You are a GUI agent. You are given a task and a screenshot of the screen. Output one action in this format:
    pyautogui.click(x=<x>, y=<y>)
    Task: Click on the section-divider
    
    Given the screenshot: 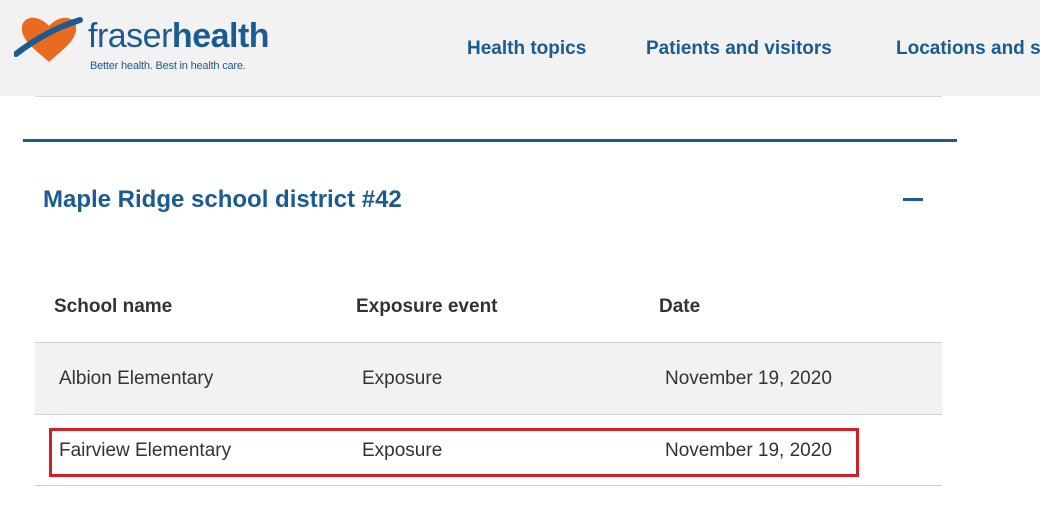 What is the action you would take?
    pyautogui.click(x=490, y=140)
    